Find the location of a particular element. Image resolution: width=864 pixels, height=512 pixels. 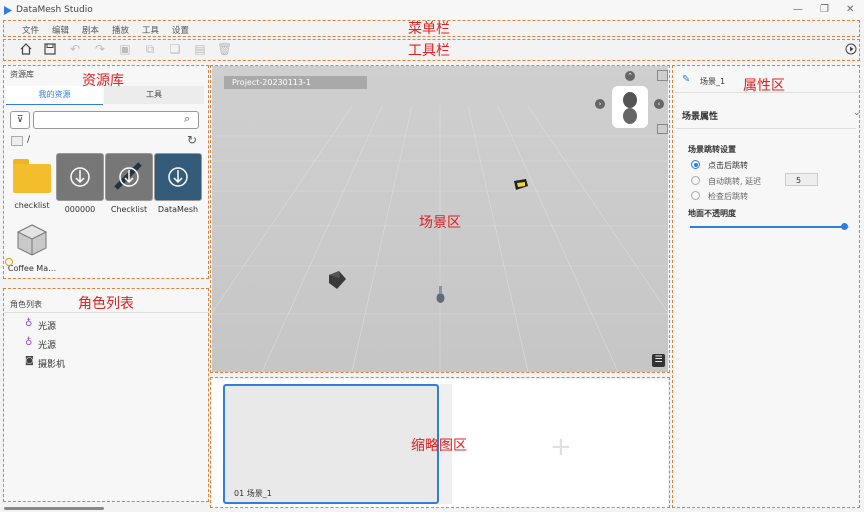

app-title: DataMesh Studio is located at coordinates (54, 10).